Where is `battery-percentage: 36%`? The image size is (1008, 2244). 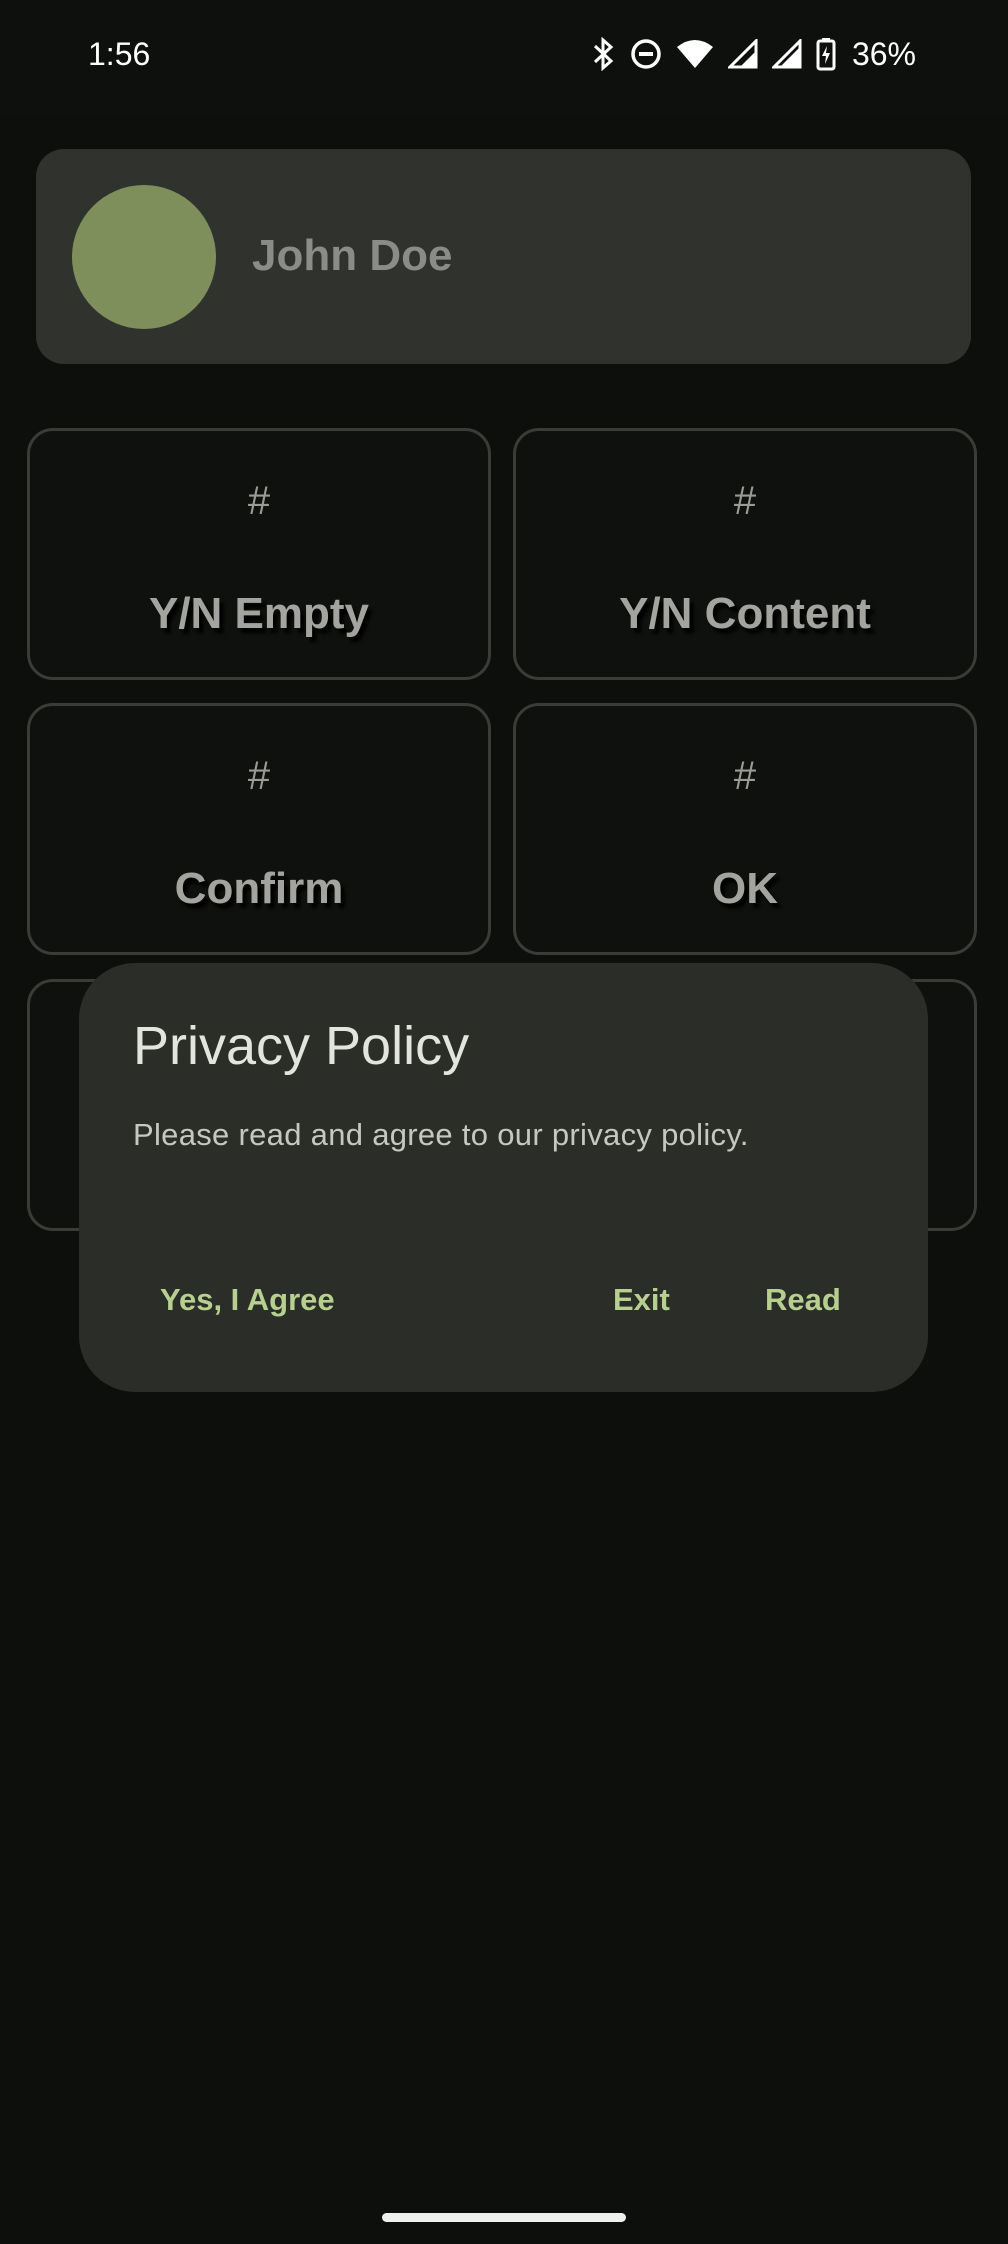 battery-percentage: 36% is located at coordinates (883, 53).